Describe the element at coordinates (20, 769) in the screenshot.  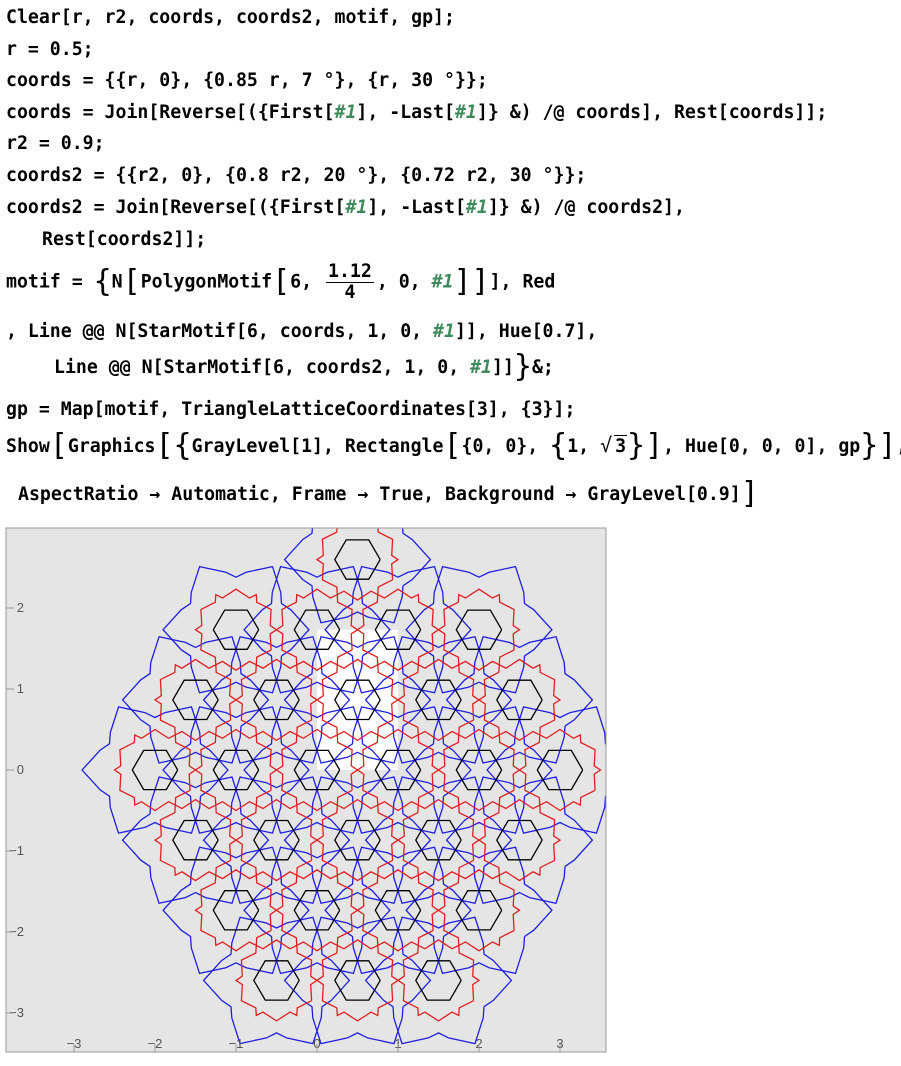
I see `y-tick-label: 0` at that location.